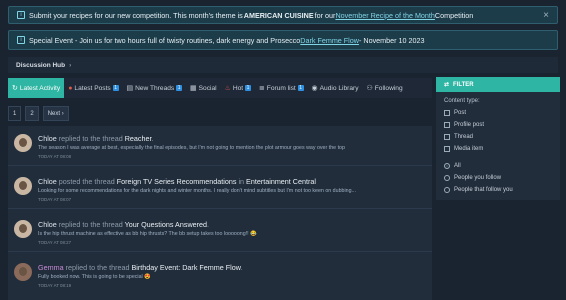 This screenshot has height=300, width=566. I want to click on close-icon: ×, so click(546, 15).